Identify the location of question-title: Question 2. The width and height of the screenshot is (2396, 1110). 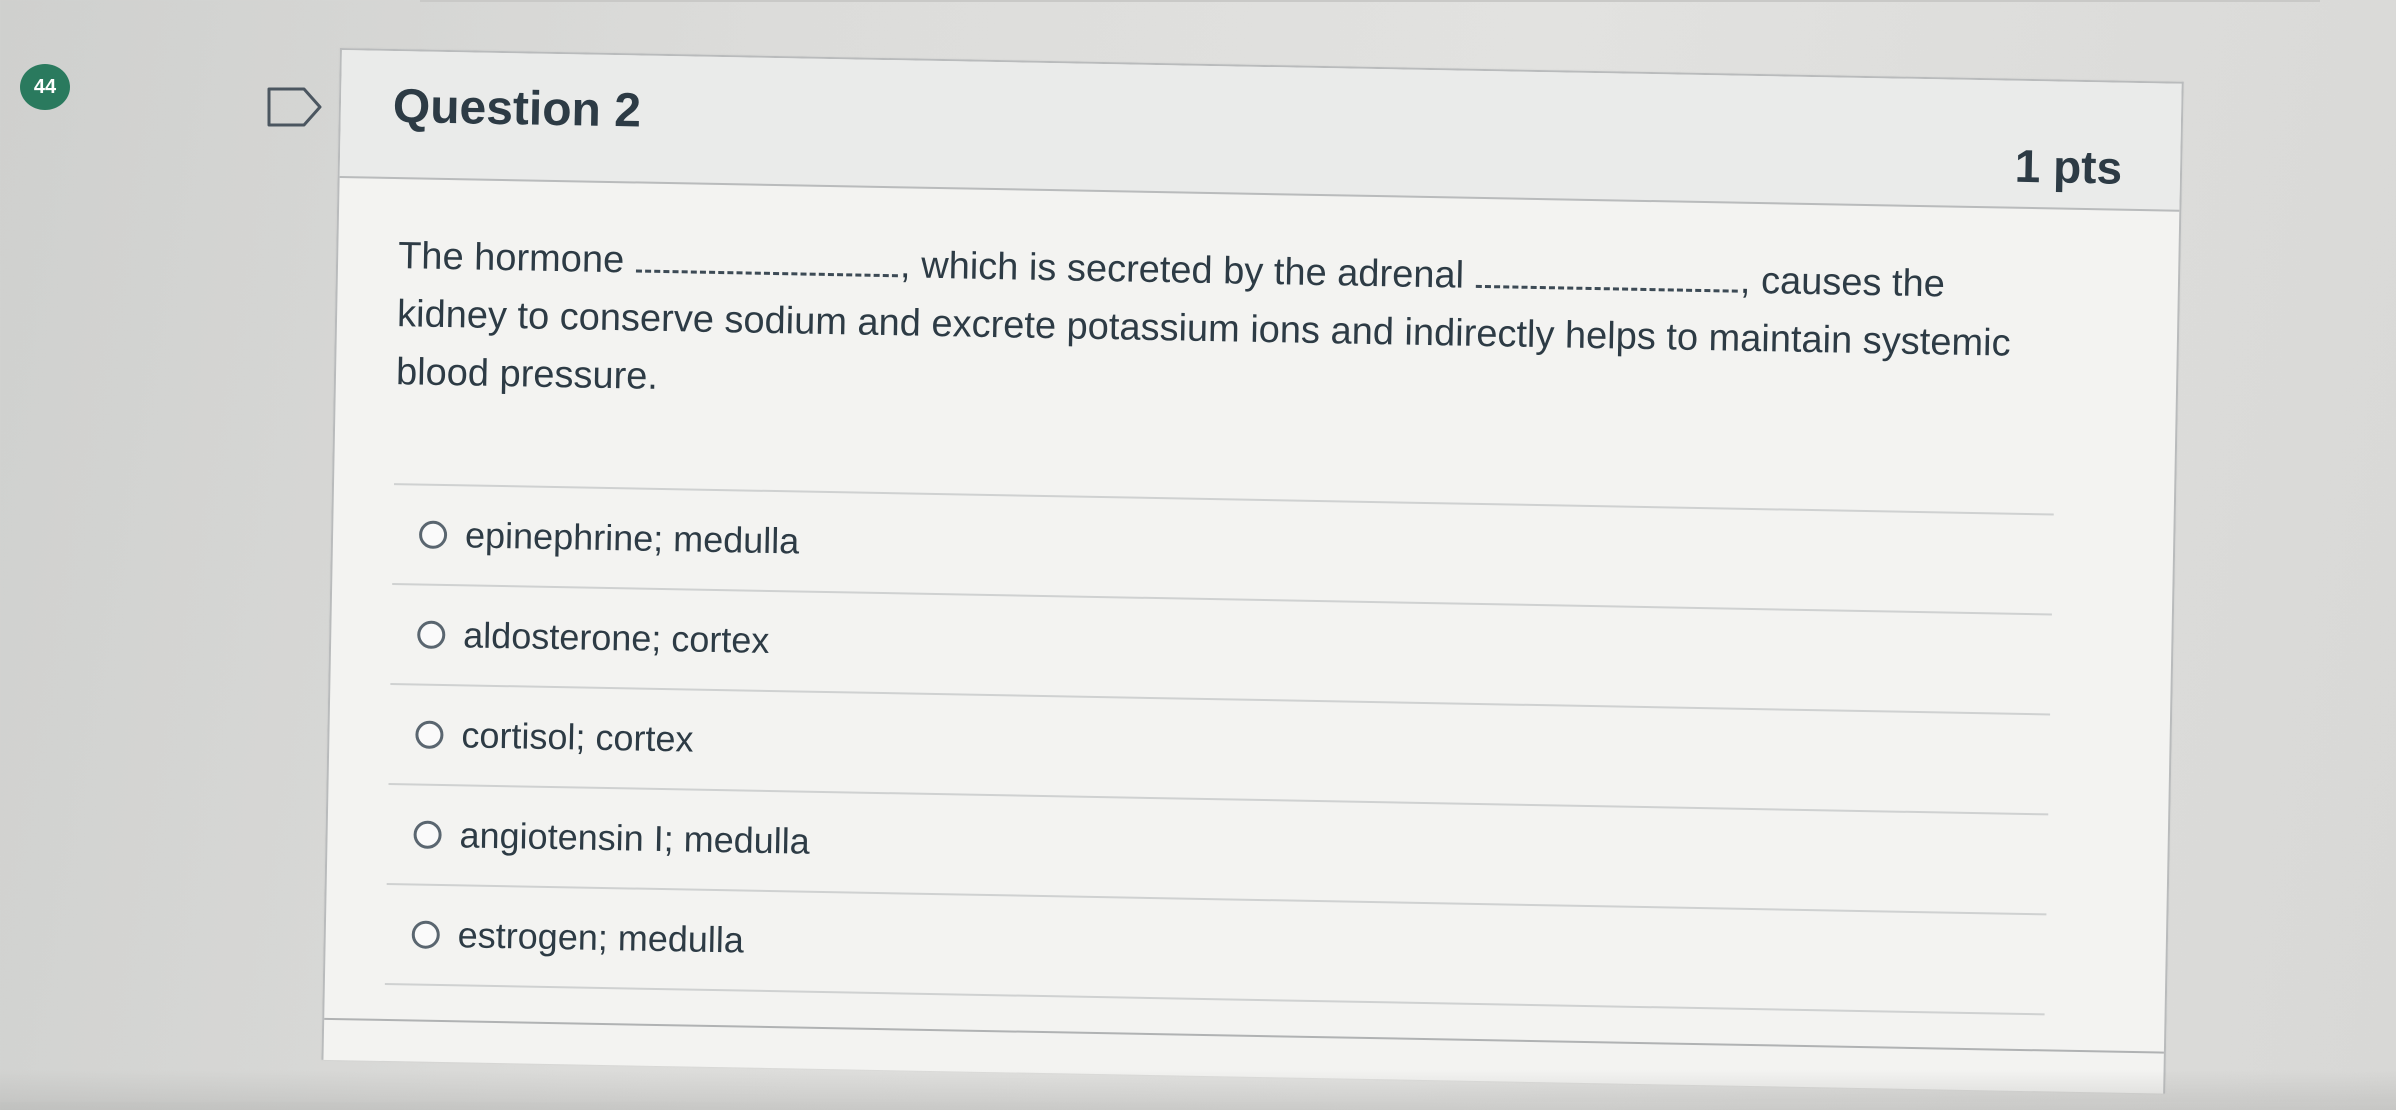
(517, 108).